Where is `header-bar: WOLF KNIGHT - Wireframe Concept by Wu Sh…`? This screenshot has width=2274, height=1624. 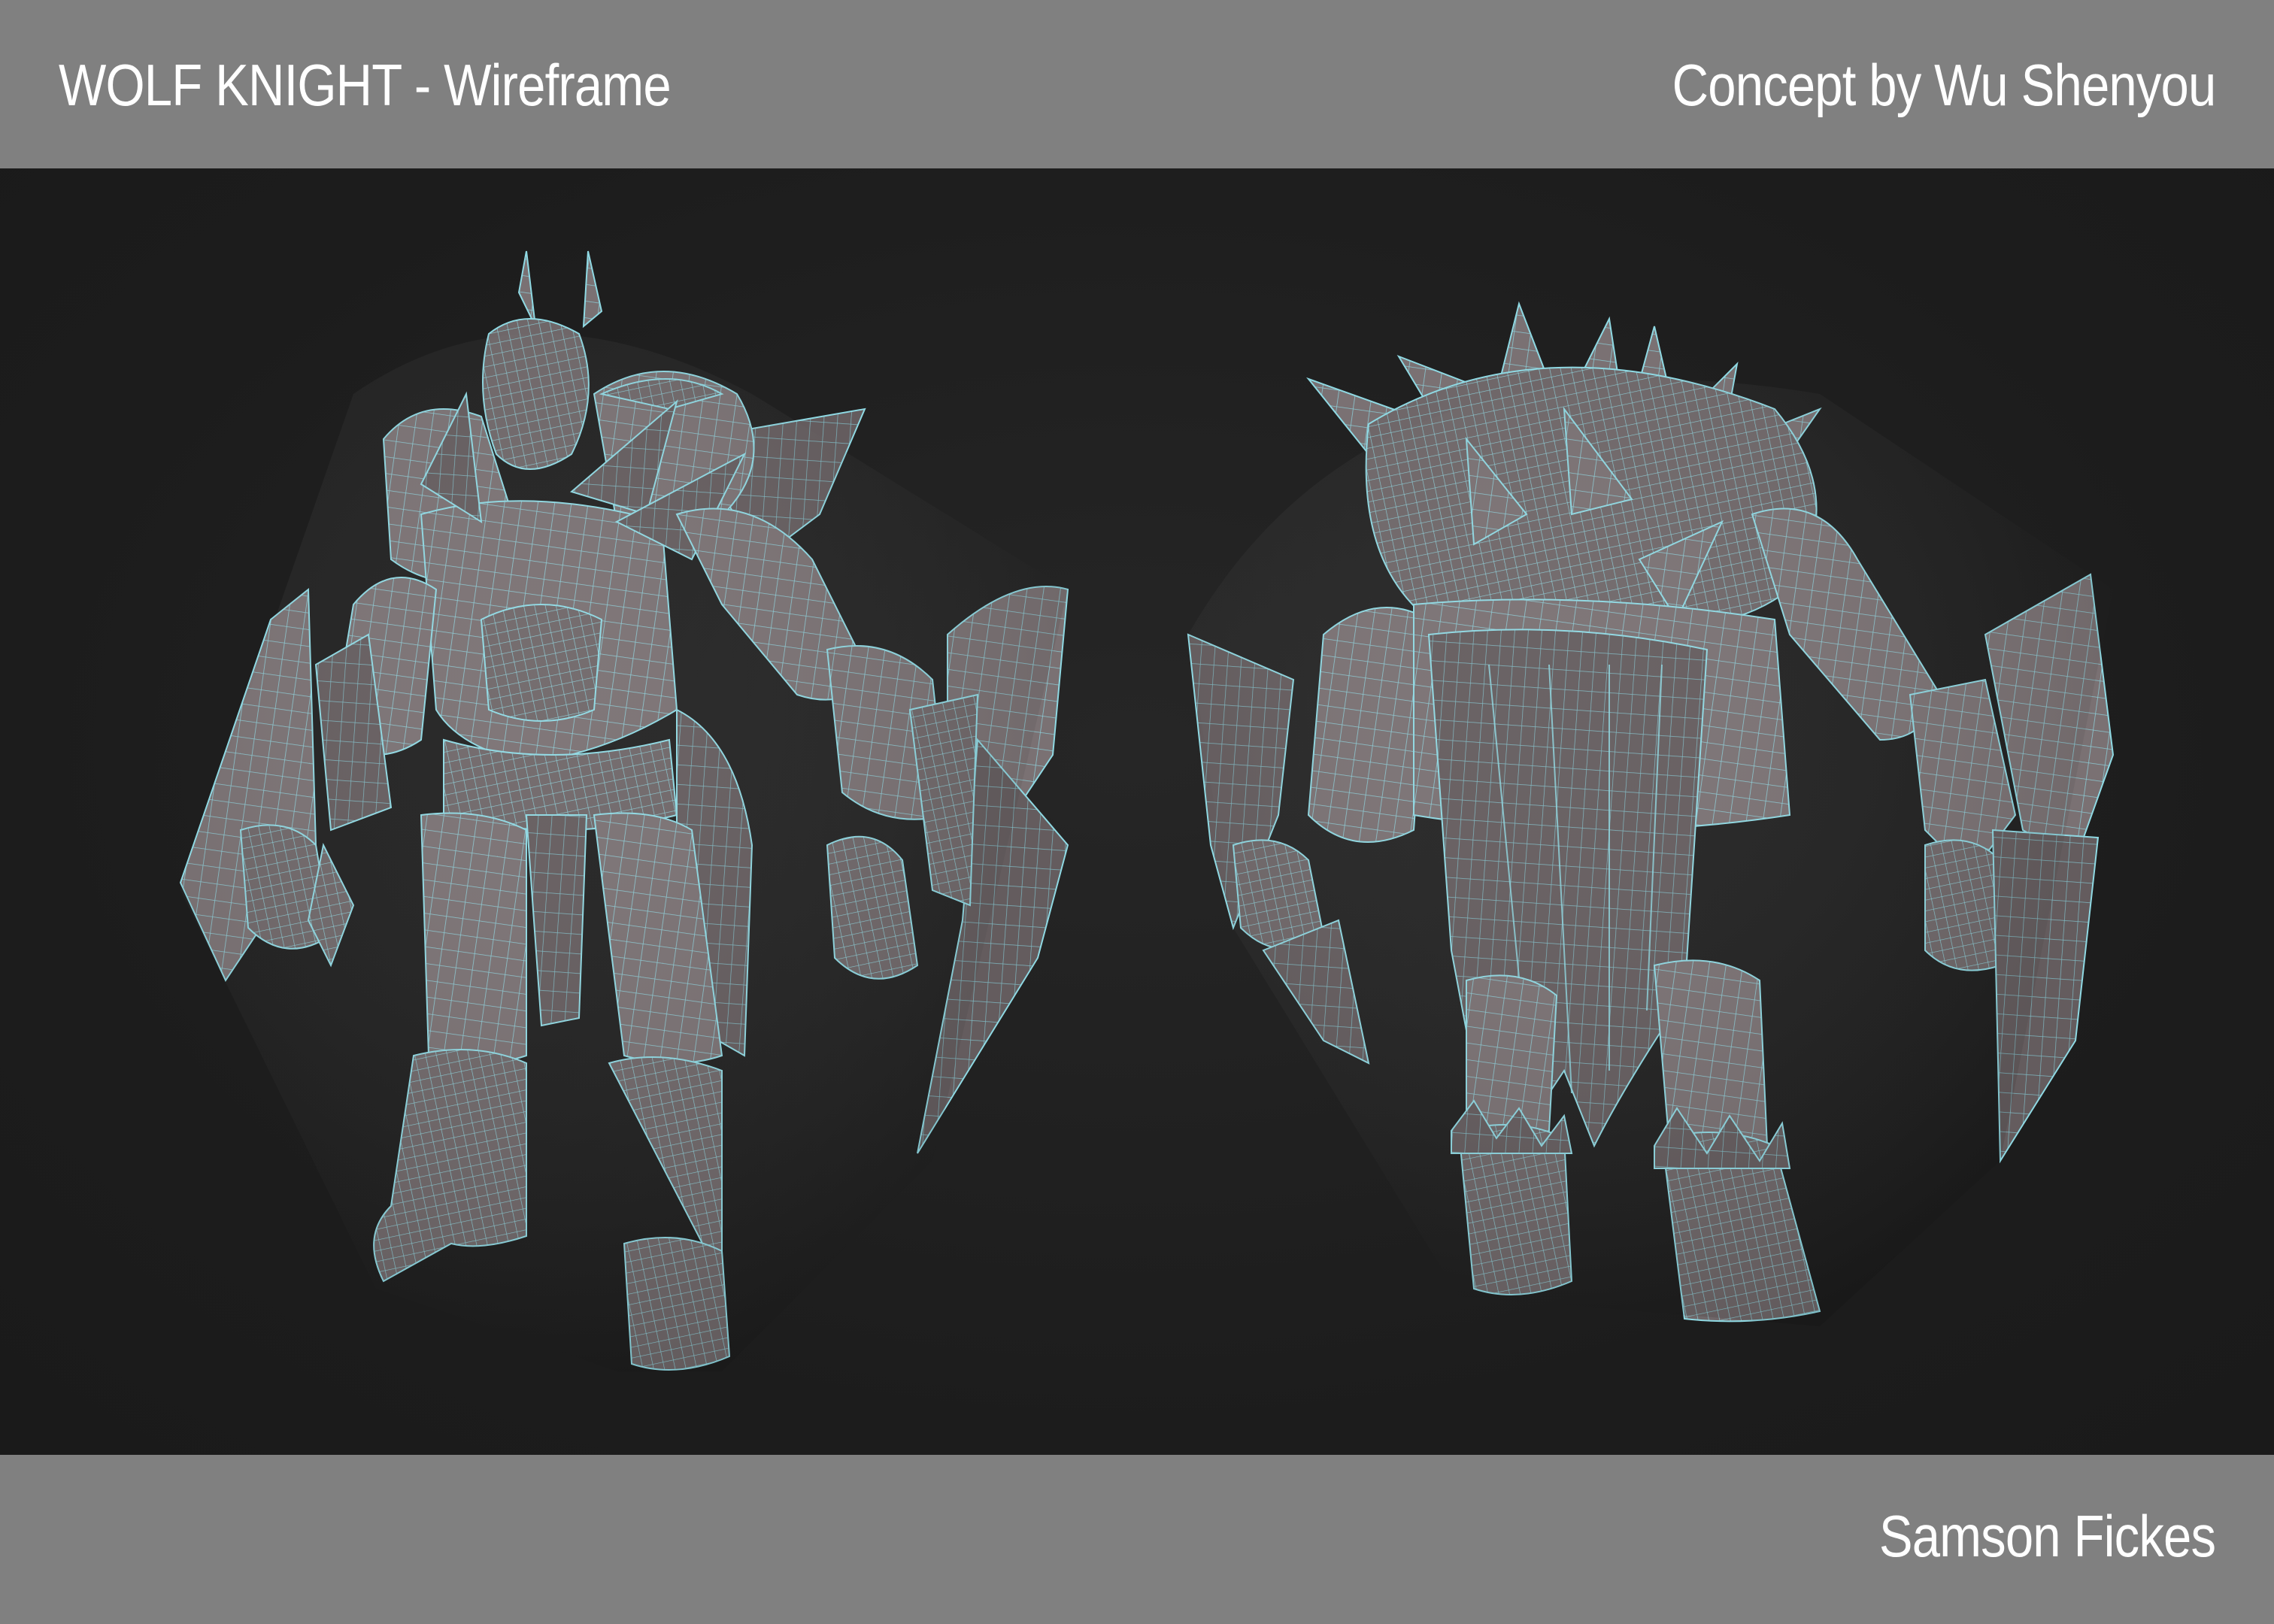
header-bar: WOLF KNIGHT - Wireframe Concept by Wu Sh… is located at coordinates (1137, 84).